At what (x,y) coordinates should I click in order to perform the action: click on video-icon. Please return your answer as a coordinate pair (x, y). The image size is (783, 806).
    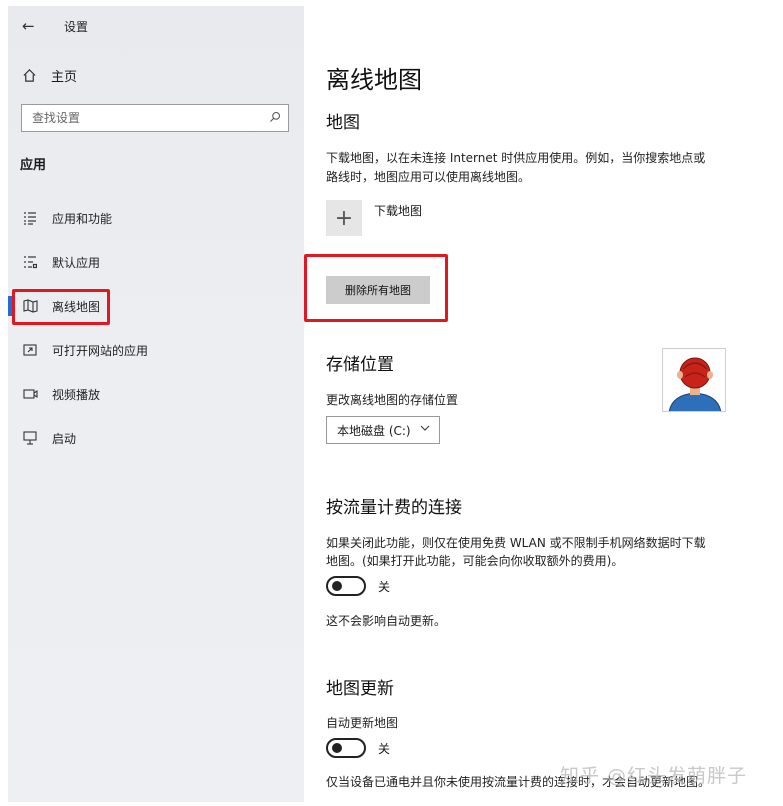
    Looking at the image, I should click on (30, 394).